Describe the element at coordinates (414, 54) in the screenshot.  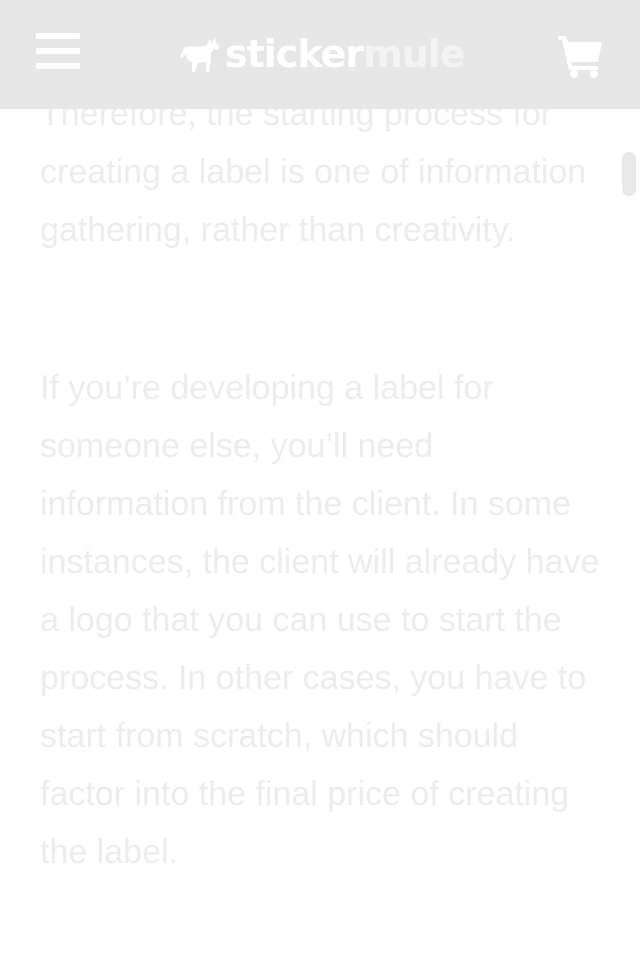
I see `logo-text-mule: mule` at that location.